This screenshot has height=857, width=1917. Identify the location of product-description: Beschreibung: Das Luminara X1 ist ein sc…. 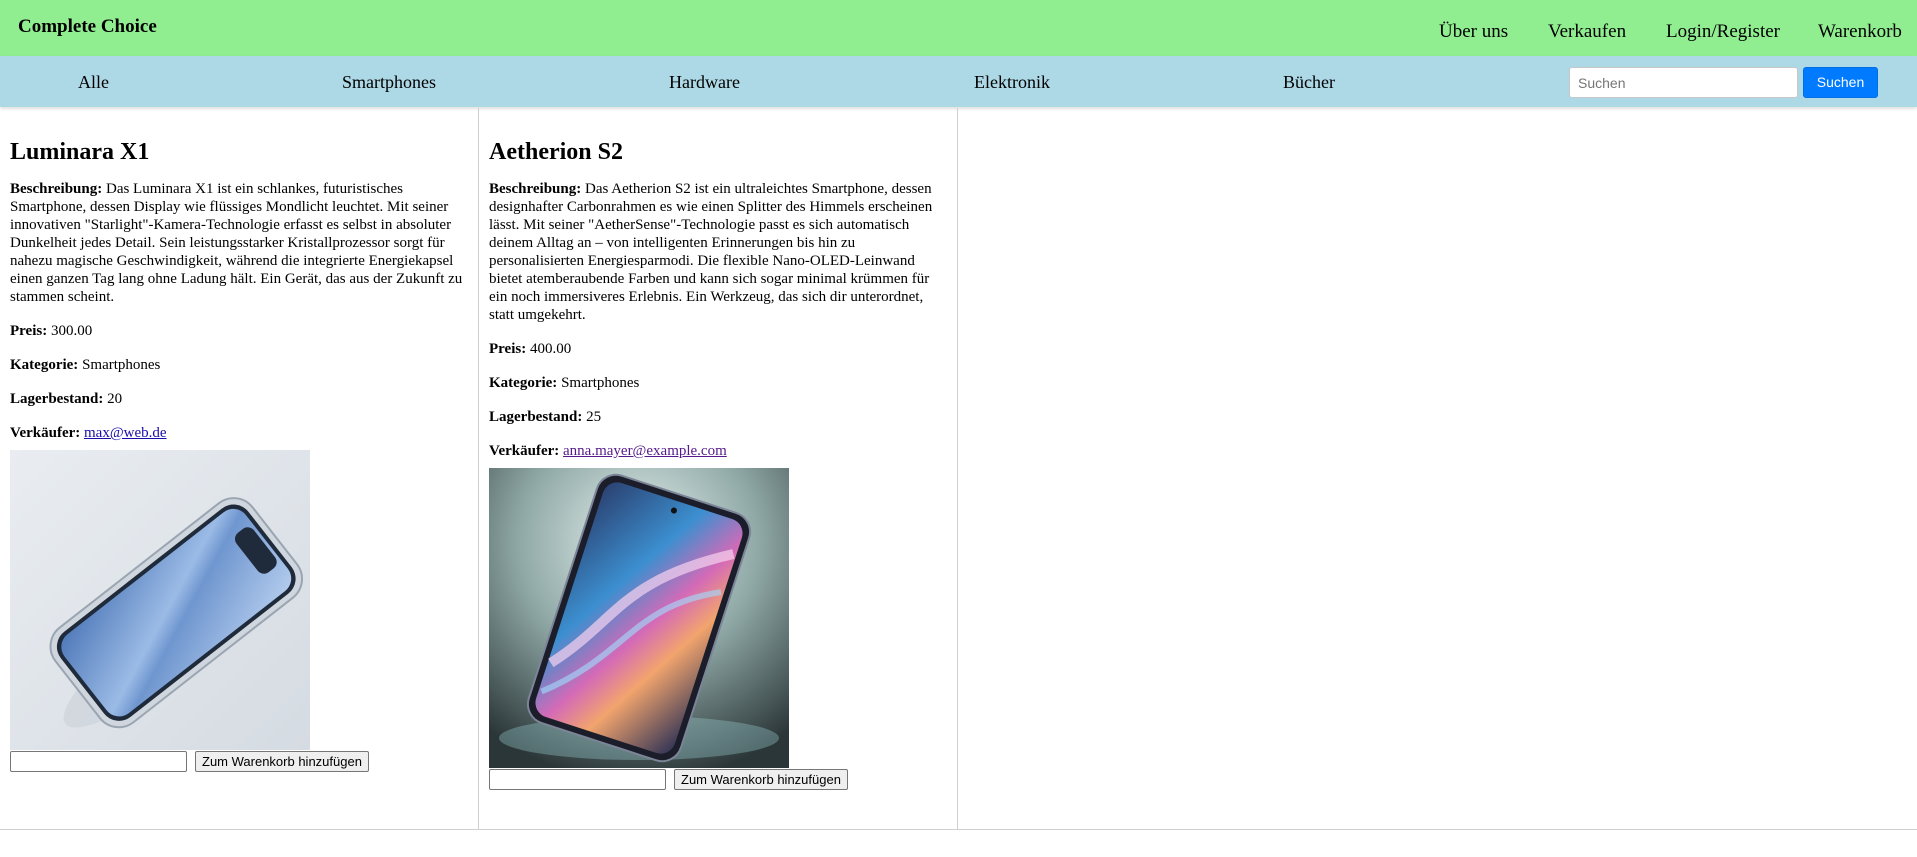
(239, 243).